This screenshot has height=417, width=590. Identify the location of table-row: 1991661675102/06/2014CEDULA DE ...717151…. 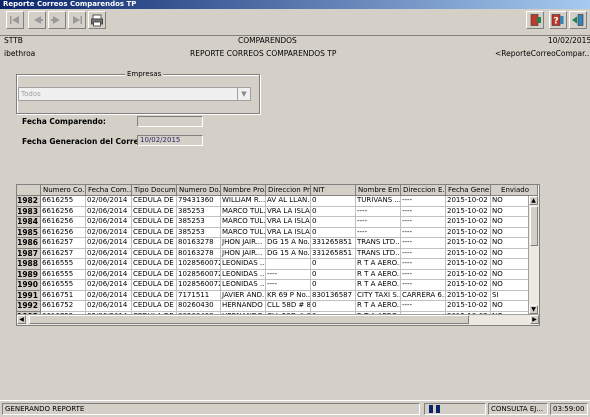
(277, 295).